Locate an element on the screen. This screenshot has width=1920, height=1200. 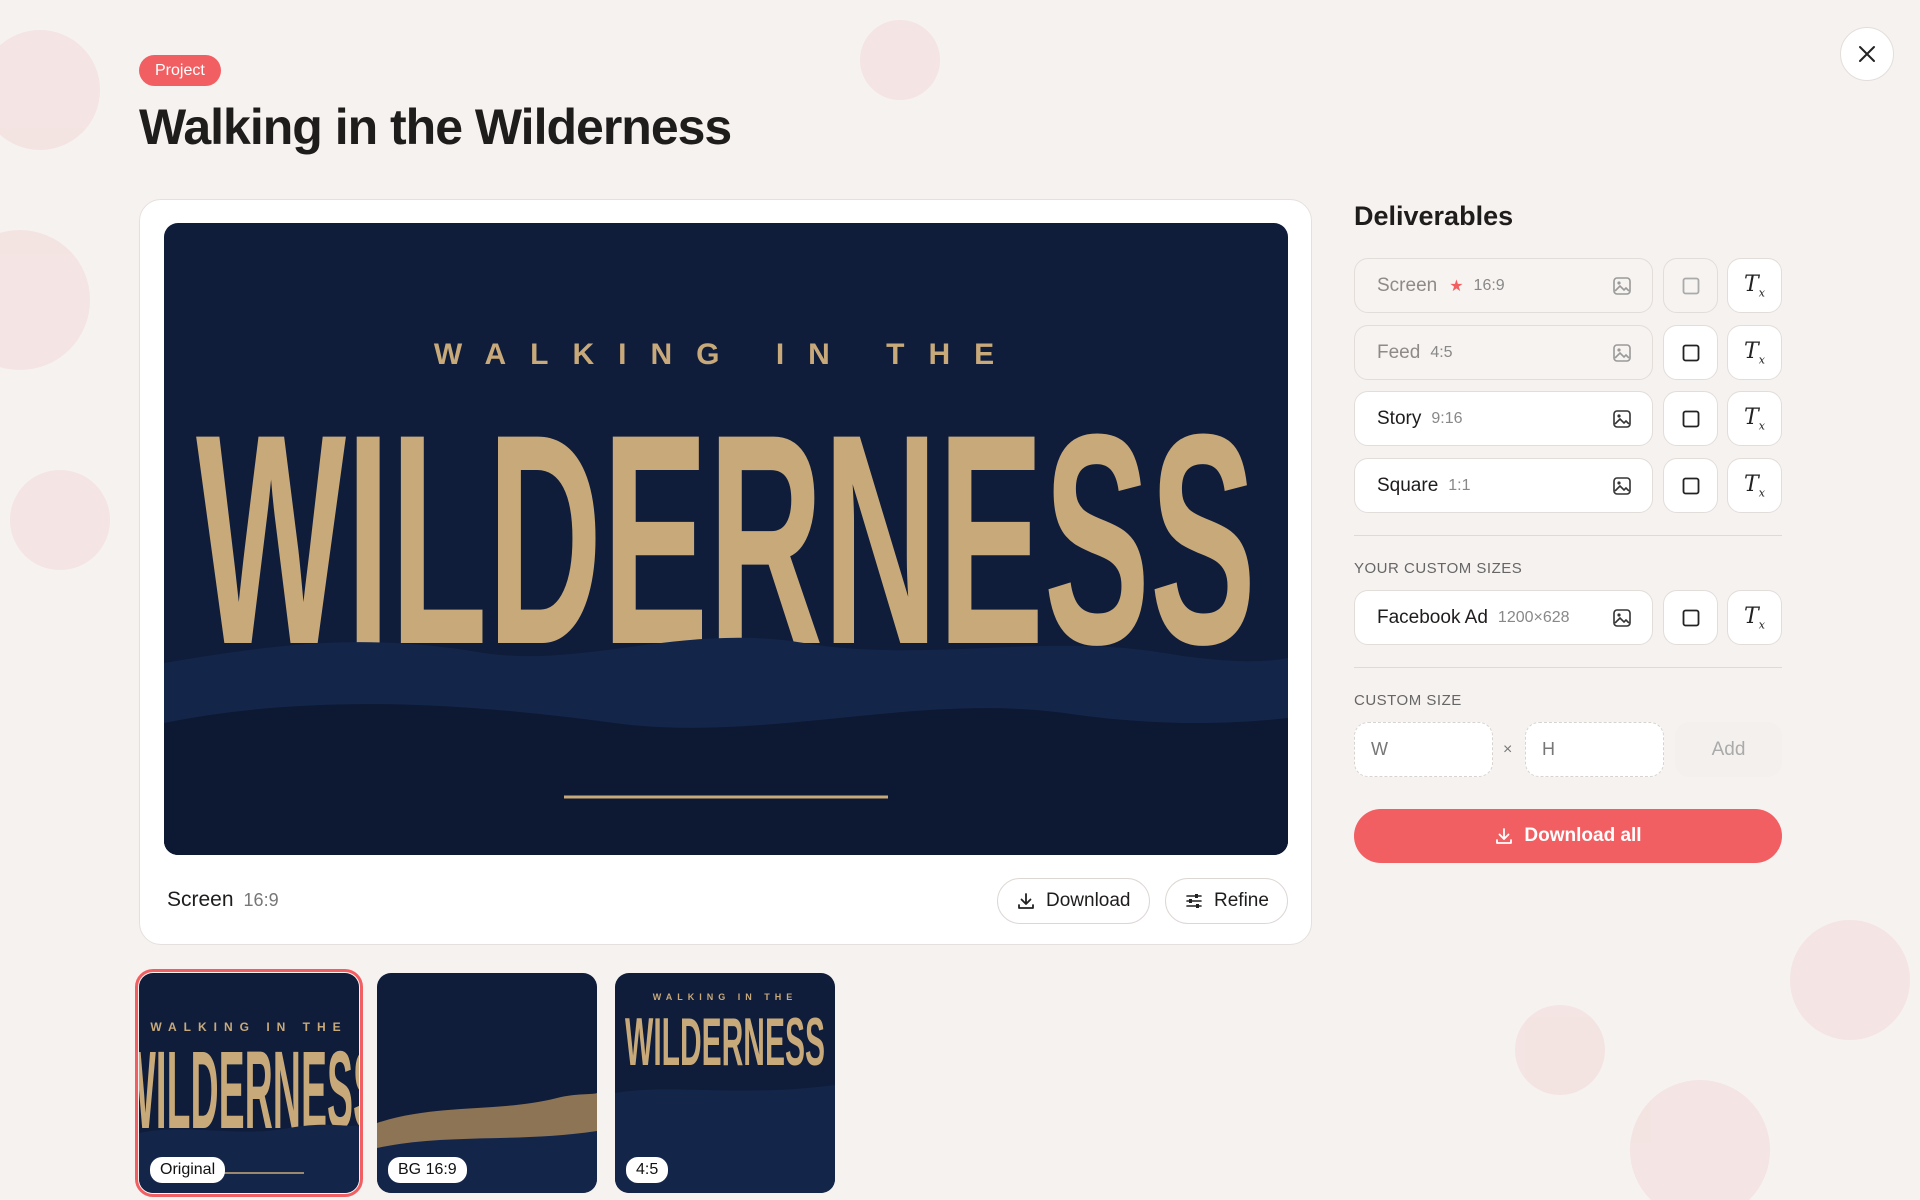
deliverable-label: Facebook Ad is located at coordinates (1432, 617).